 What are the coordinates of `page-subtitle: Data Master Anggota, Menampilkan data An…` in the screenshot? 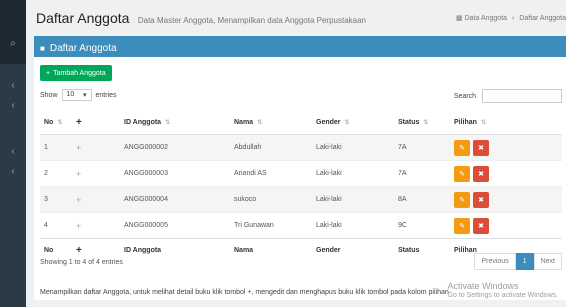 It's located at (252, 20).